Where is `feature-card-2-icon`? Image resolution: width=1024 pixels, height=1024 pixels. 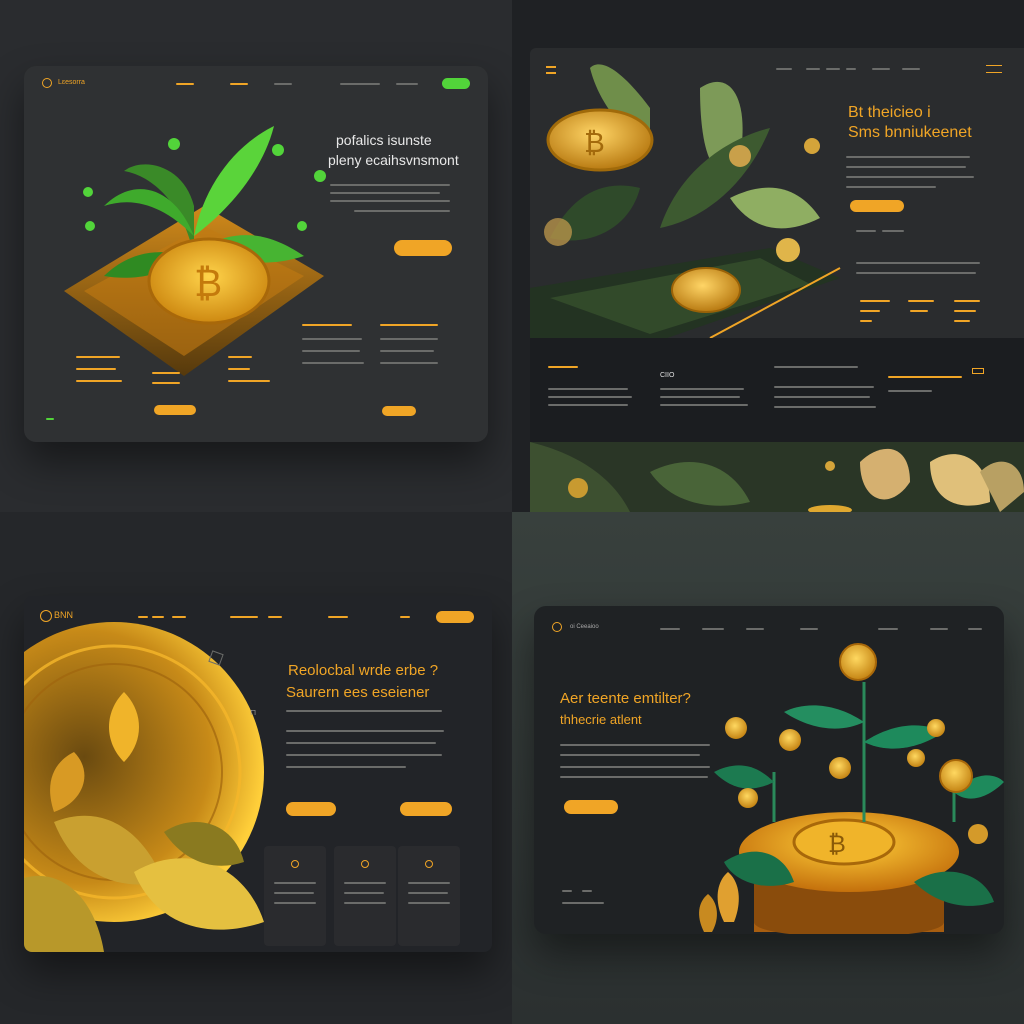 feature-card-2-icon is located at coordinates (365, 864).